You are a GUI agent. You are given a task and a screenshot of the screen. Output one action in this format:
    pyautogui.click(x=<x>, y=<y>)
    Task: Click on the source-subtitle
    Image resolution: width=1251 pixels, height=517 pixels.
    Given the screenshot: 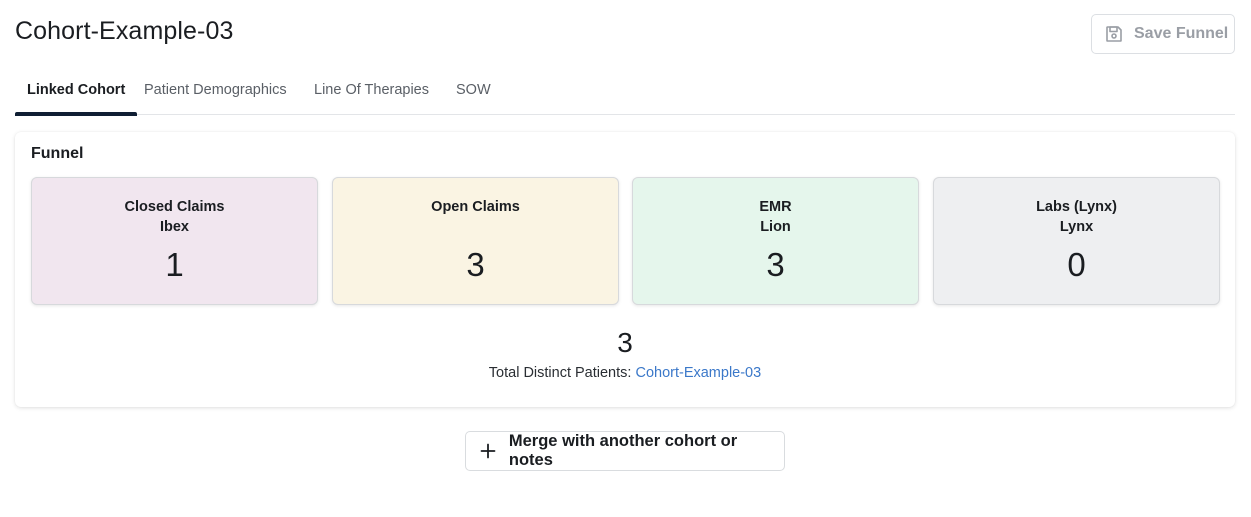 What is the action you would take?
    pyautogui.click(x=475, y=227)
    